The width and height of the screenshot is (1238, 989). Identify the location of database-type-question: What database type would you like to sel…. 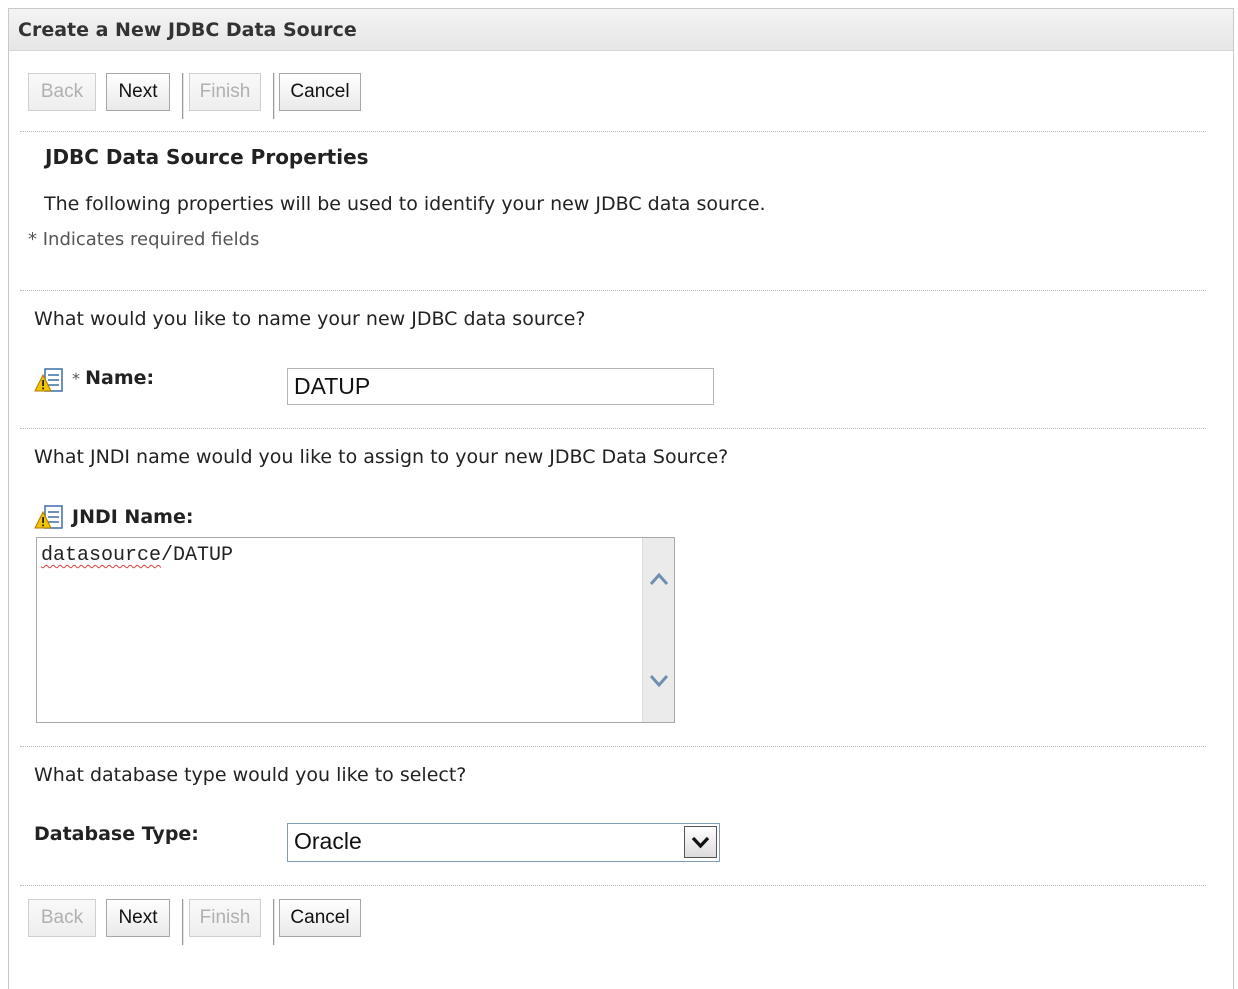
(250, 775).